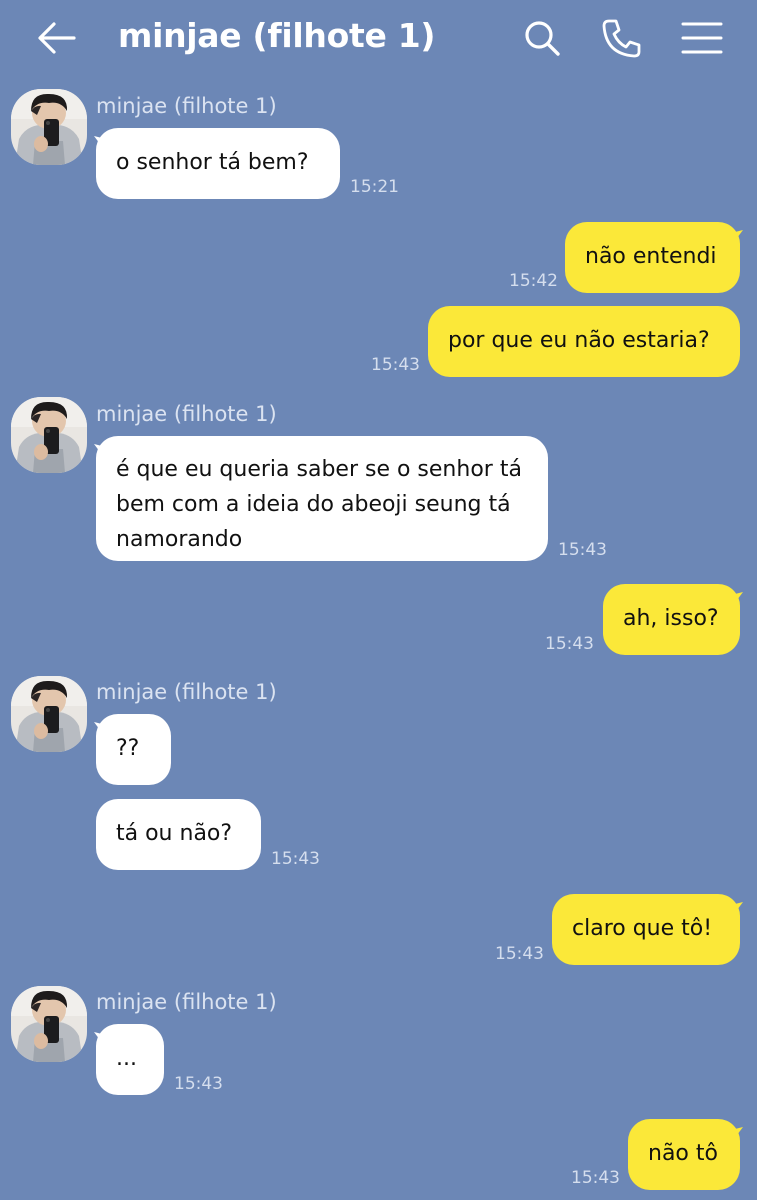  I want to click on phone-icon, so click(621, 38).